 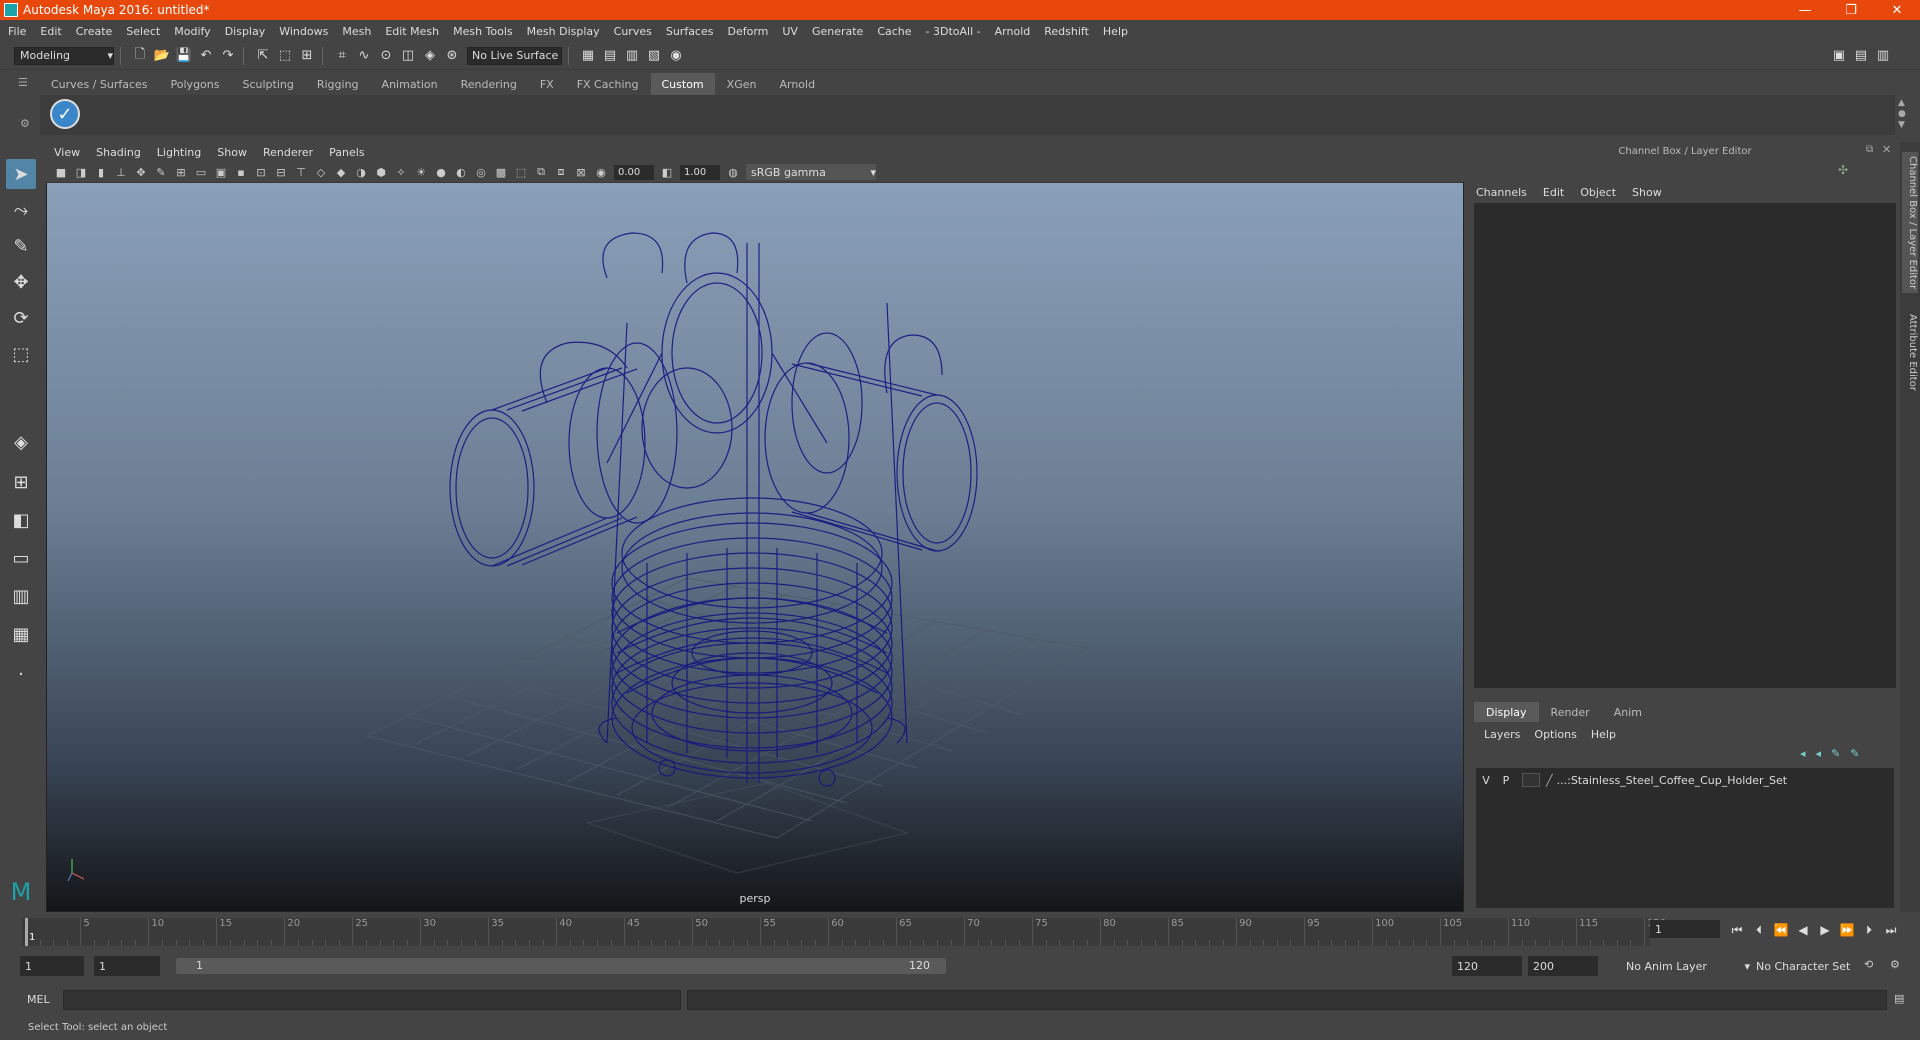 What do you see at coordinates (1603, 734) in the screenshot?
I see `layer-menu-help: Help` at bounding box center [1603, 734].